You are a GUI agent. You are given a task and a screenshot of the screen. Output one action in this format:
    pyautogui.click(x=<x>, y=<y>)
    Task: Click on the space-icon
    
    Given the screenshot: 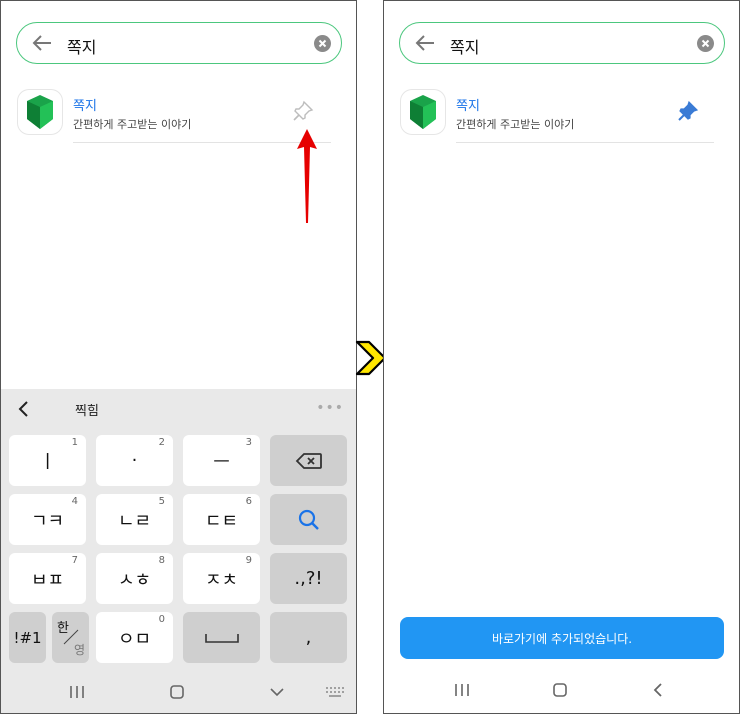 What is the action you would take?
    pyautogui.click(x=221, y=638)
    